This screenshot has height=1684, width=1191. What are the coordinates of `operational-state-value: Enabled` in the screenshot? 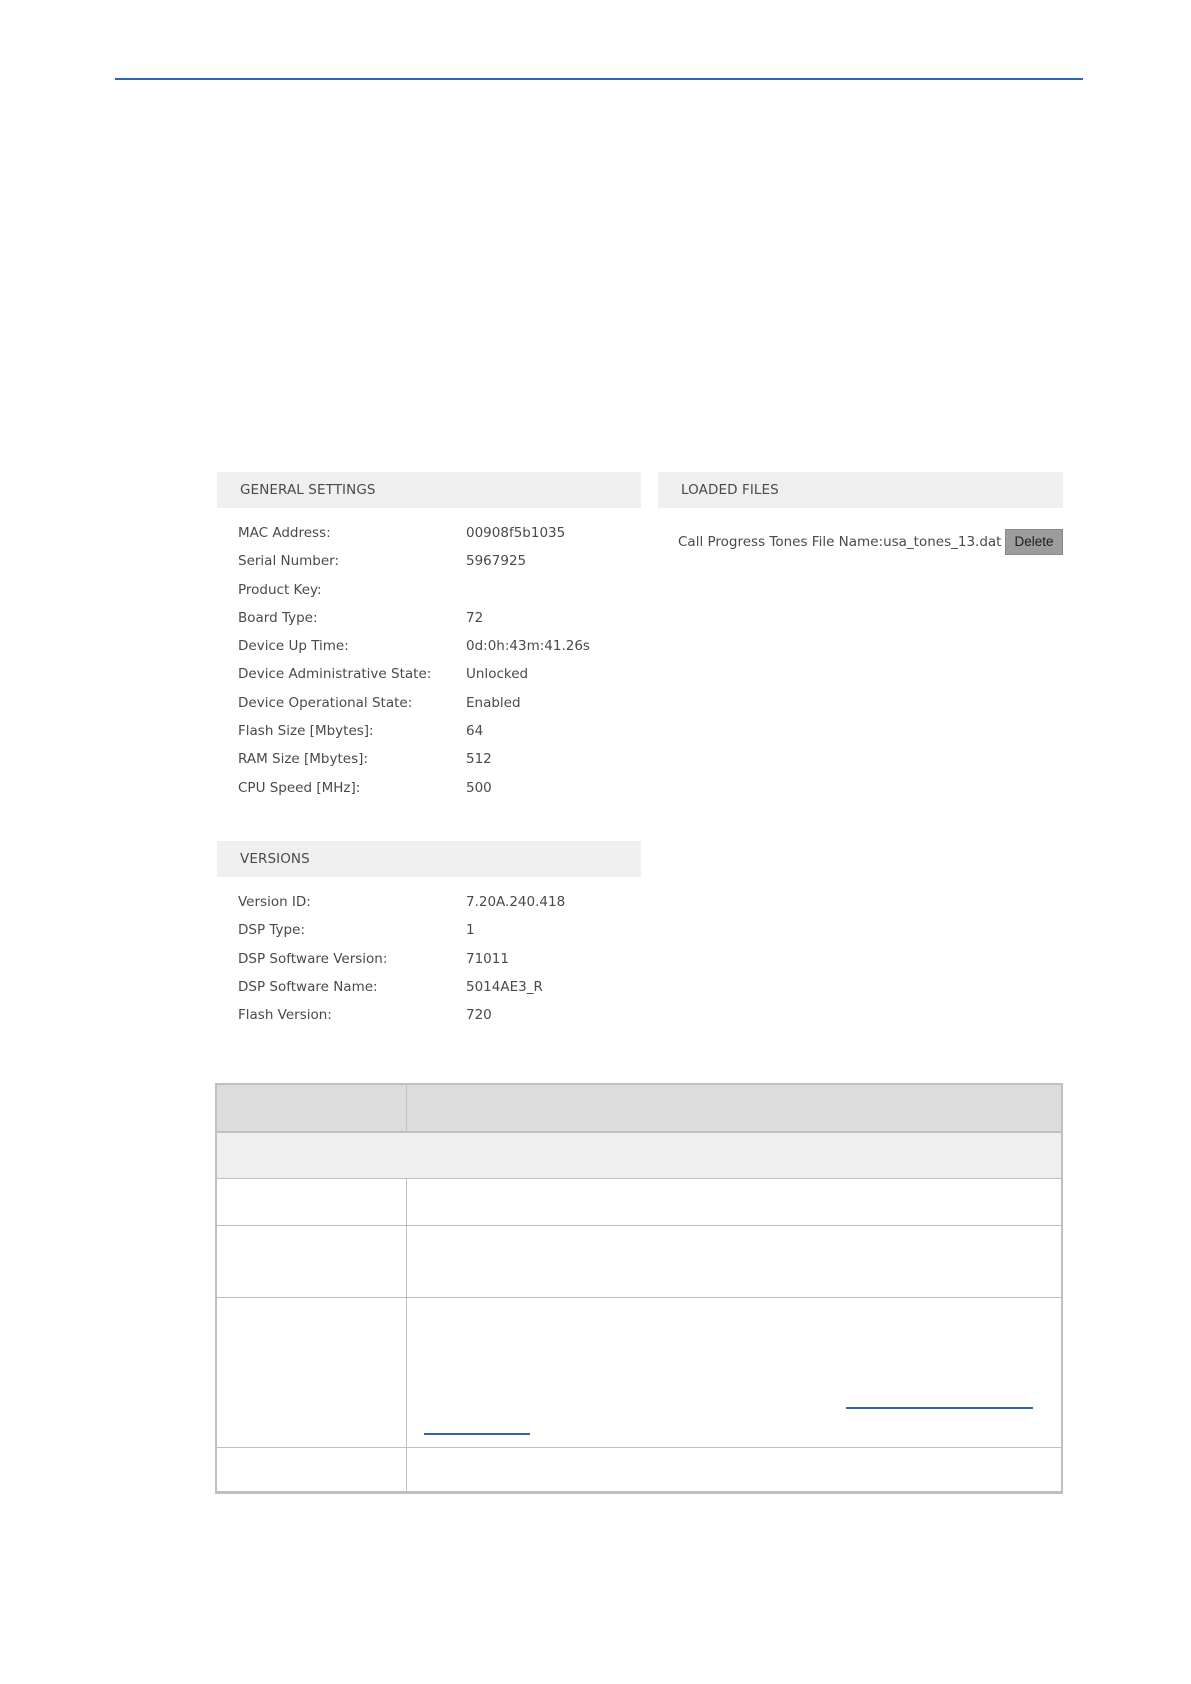 It's located at (493, 702).